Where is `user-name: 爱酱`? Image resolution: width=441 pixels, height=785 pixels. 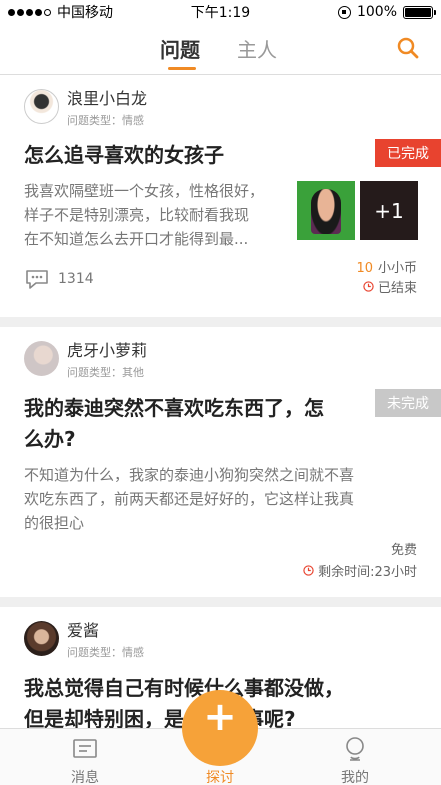 user-name: 爱酱 is located at coordinates (105, 631).